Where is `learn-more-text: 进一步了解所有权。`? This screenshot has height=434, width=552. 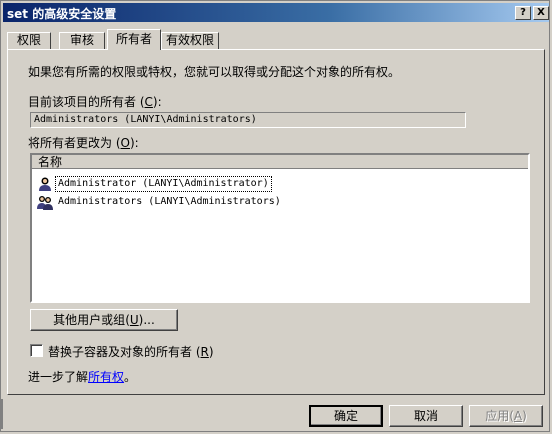 learn-more-text: 进一步了解所有权。 is located at coordinates (82, 377).